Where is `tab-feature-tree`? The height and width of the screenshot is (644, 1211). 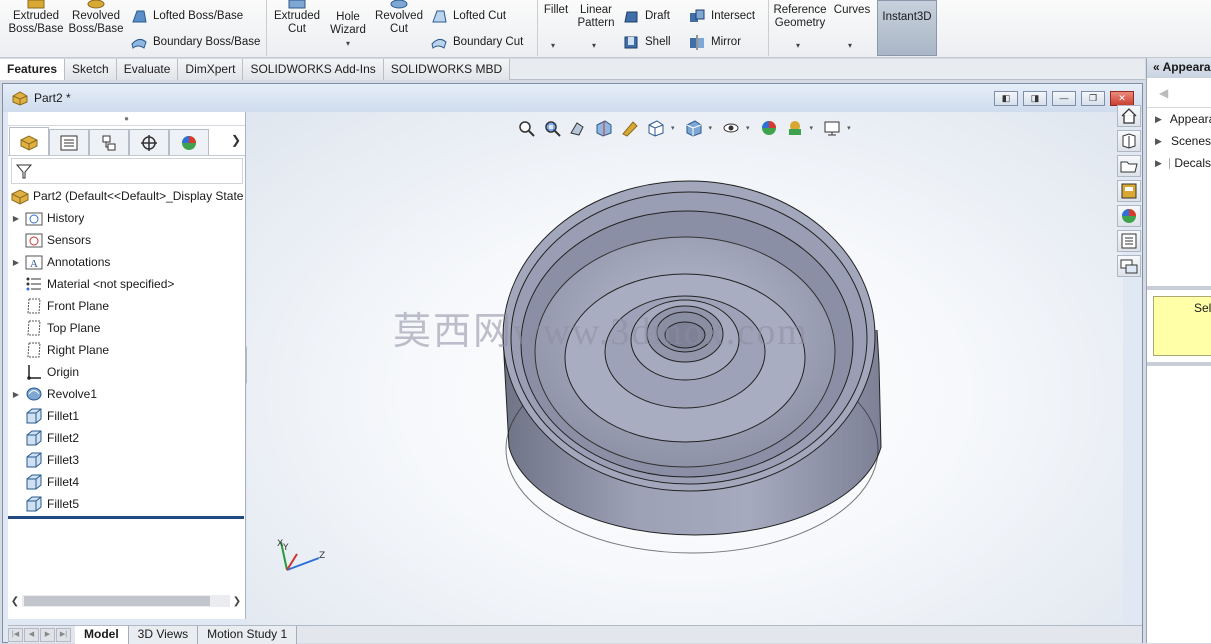
tab-feature-tree is located at coordinates (29, 141).